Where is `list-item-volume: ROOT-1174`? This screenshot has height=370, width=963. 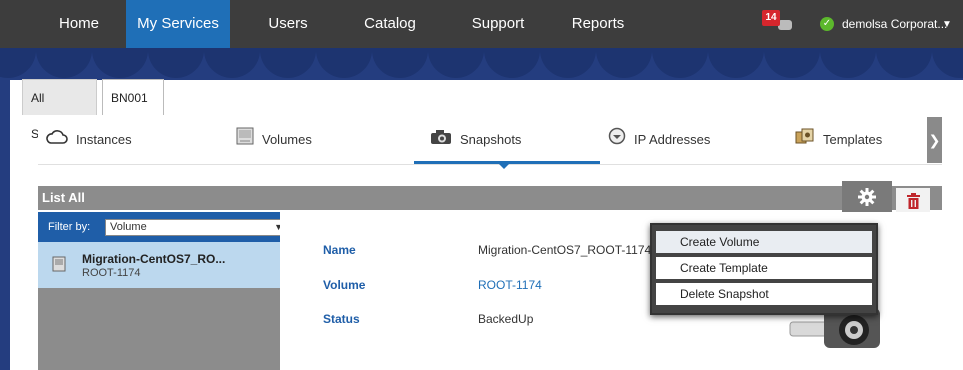 list-item-volume: ROOT-1174 is located at coordinates (111, 273).